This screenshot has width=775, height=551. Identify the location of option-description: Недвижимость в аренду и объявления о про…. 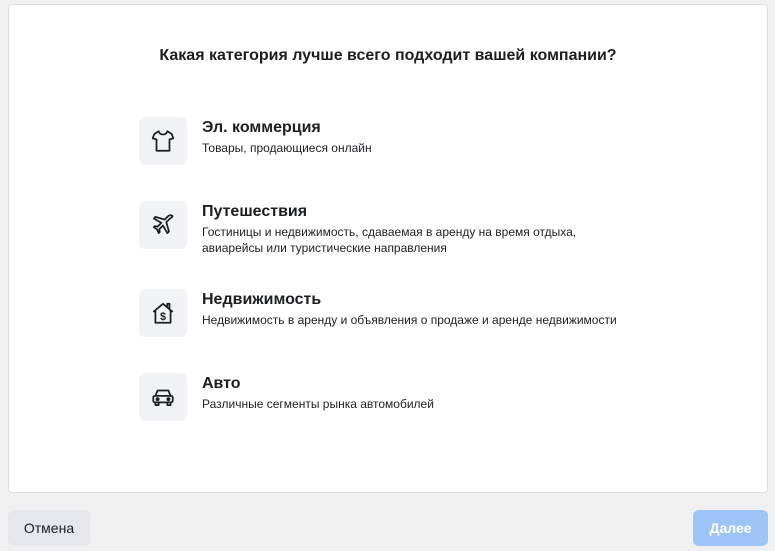
(409, 320).